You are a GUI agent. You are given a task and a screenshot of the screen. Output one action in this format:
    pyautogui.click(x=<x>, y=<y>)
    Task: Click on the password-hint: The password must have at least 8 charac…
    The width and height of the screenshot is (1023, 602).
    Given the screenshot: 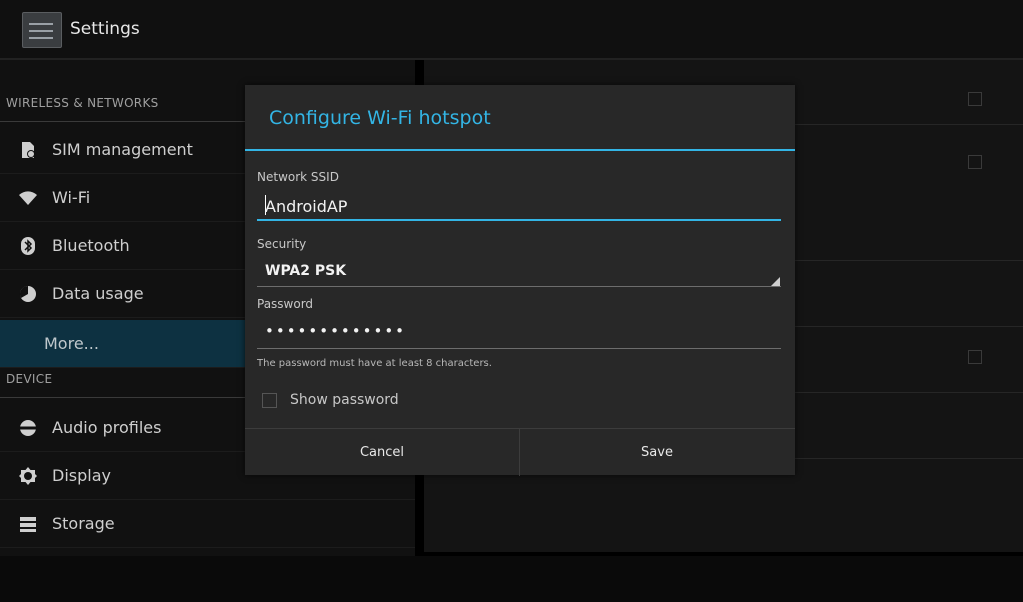 What is the action you would take?
    pyautogui.click(x=374, y=363)
    